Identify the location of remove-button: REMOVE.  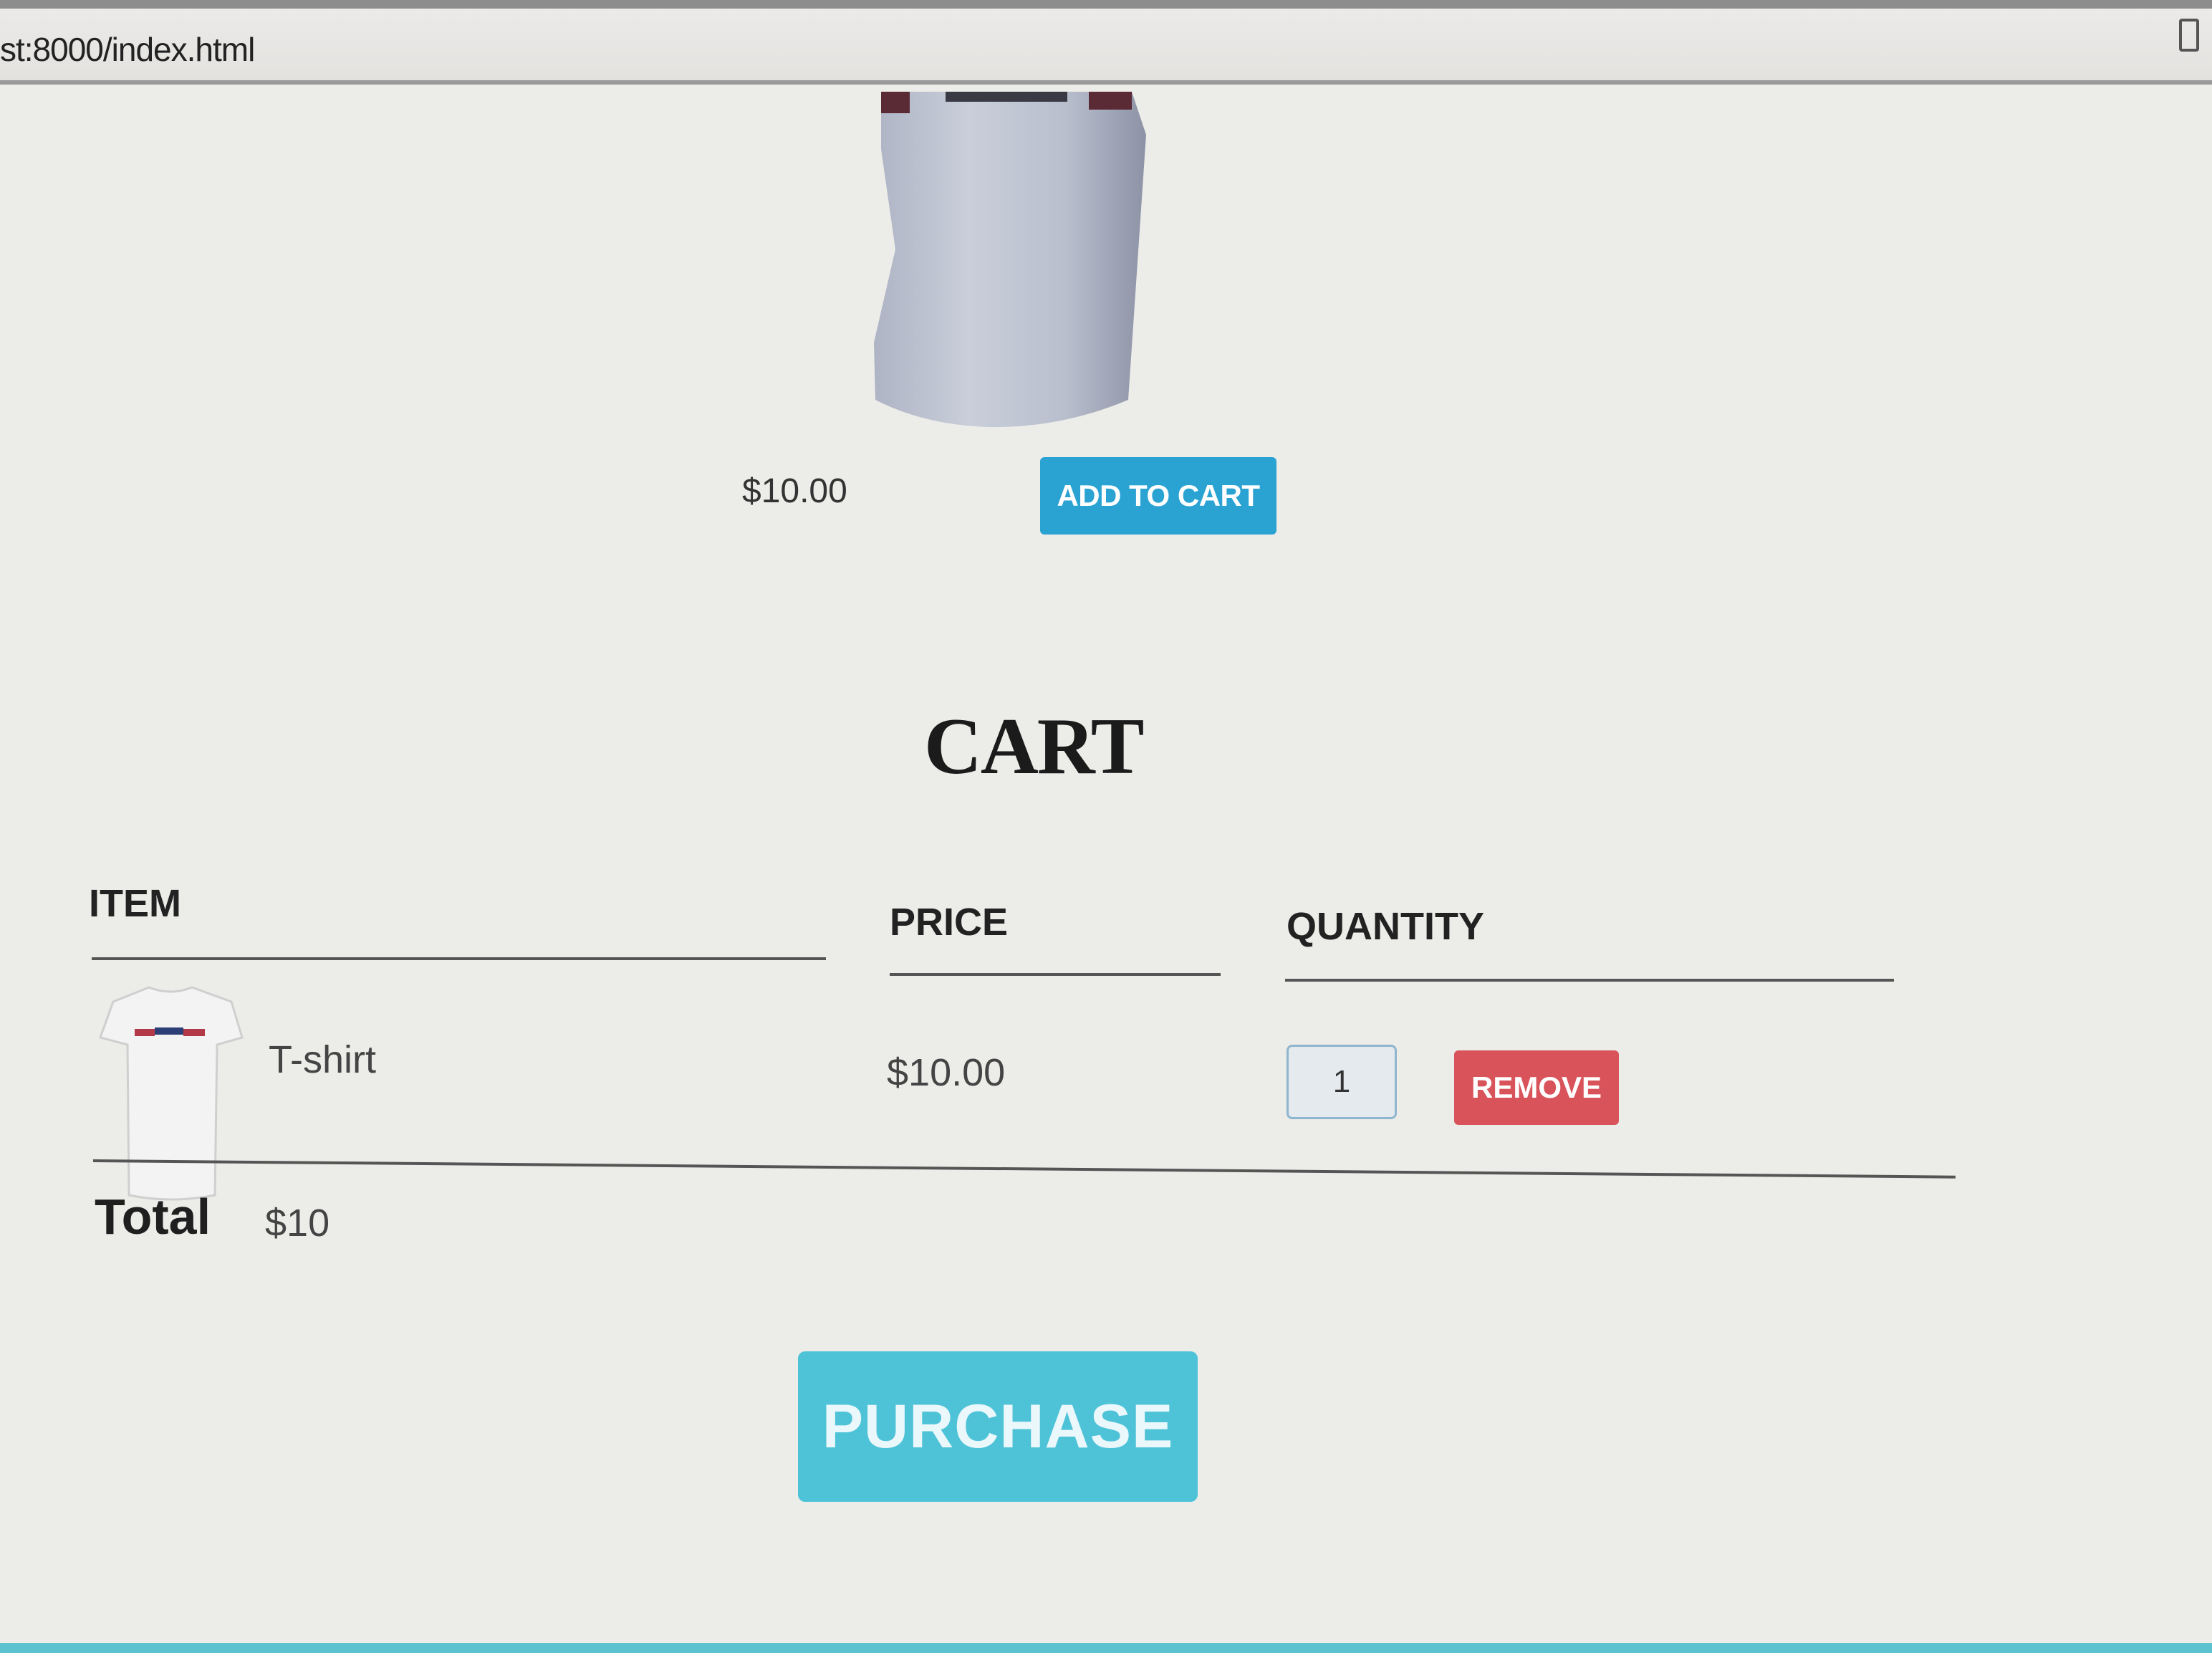
(1536, 1087).